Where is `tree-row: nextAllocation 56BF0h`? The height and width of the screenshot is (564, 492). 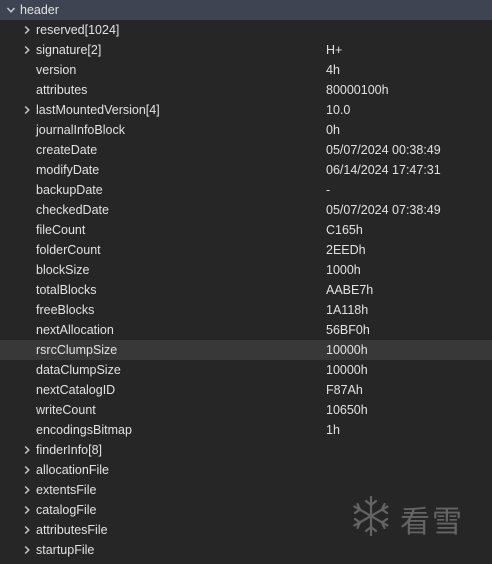 tree-row: nextAllocation 56BF0h is located at coordinates (246, 330).